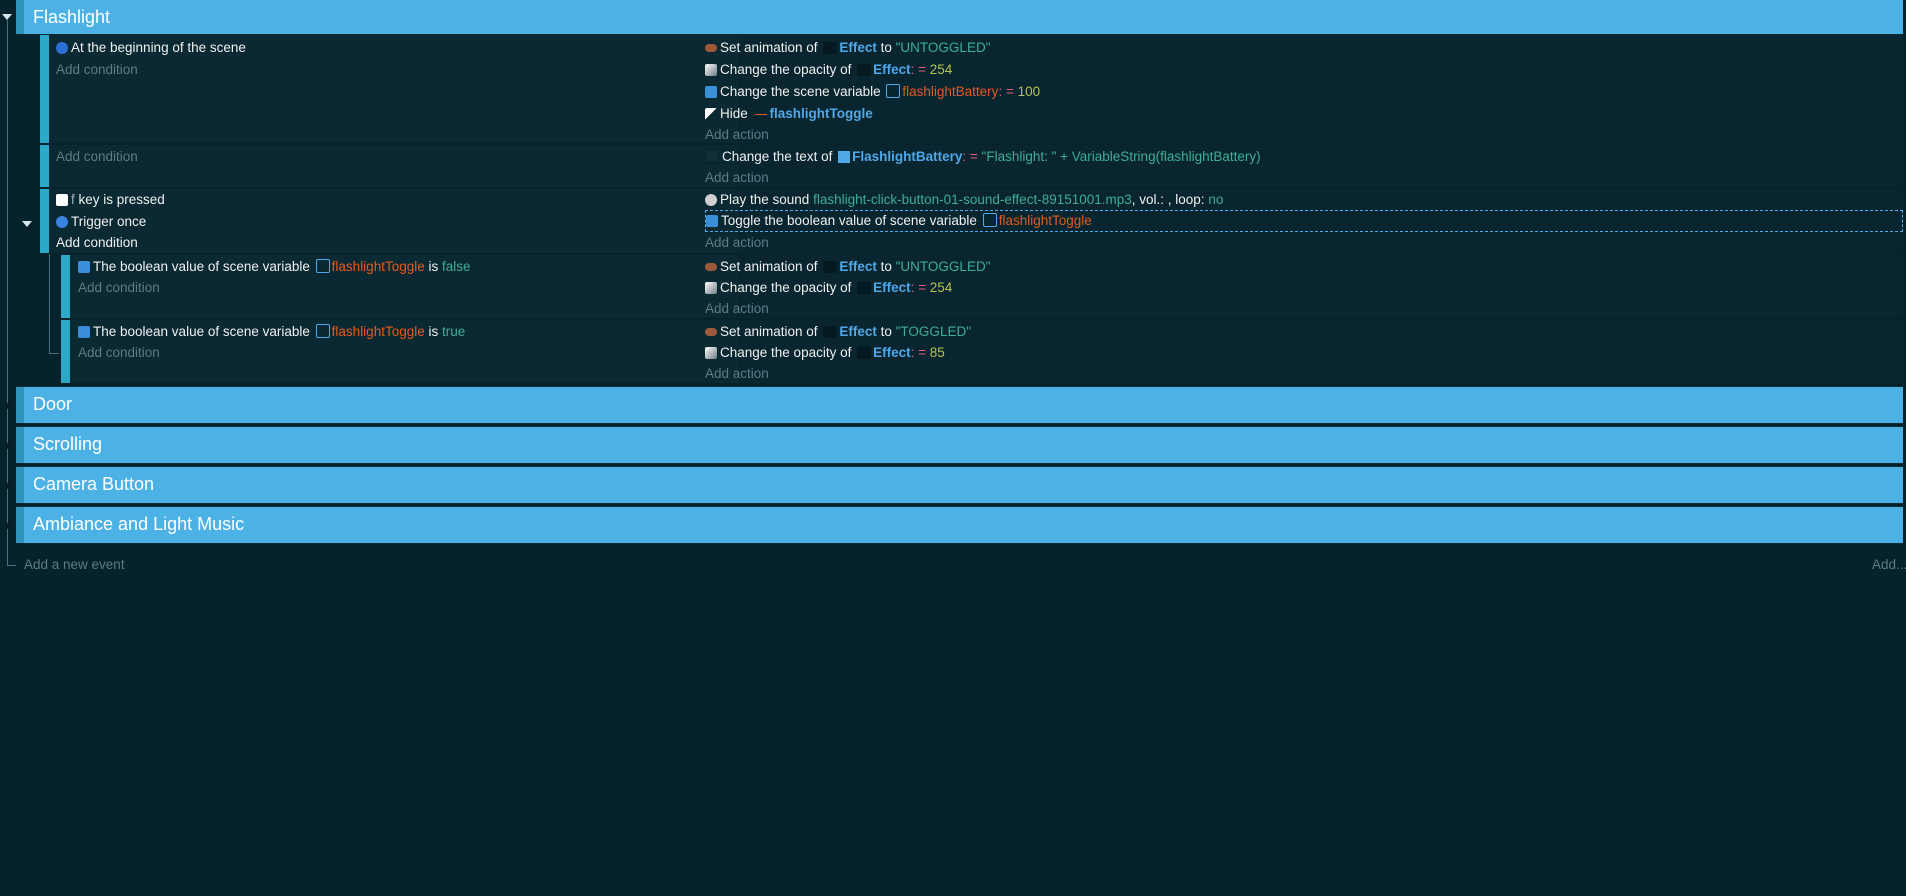 Image resolution: width=1906 pixels, height=896 pixels. Describe the element at coordinates (72, 17) in the screenshot. I see `group-title: Flashlight` at that location.